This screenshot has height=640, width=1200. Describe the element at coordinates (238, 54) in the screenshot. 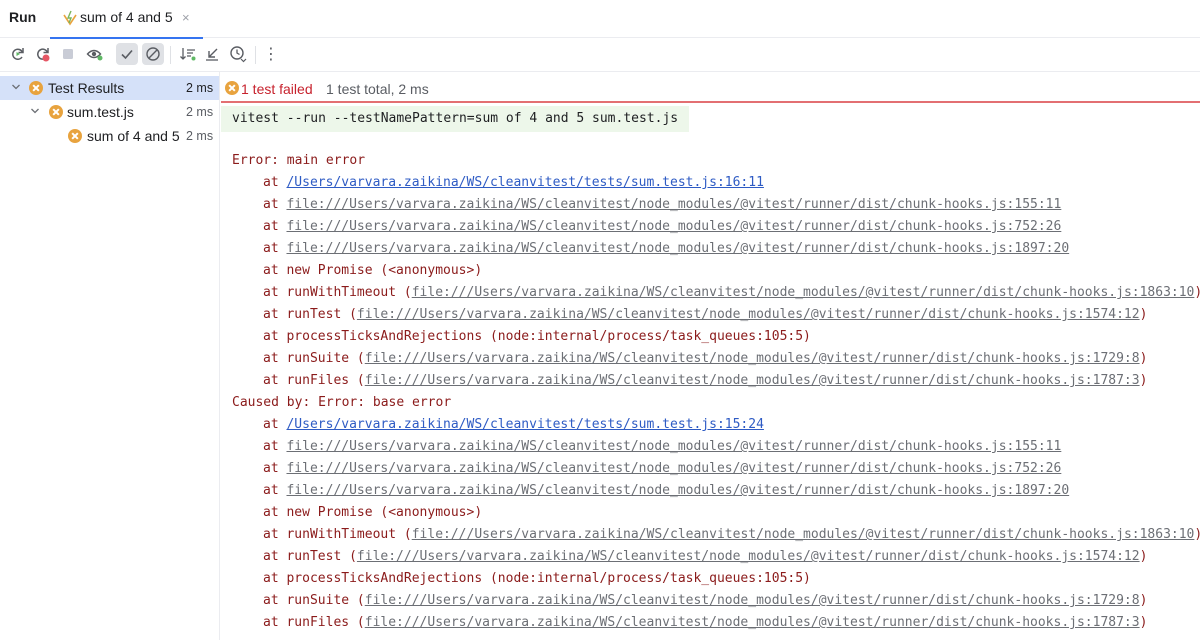

I see `history-icon` at that location.